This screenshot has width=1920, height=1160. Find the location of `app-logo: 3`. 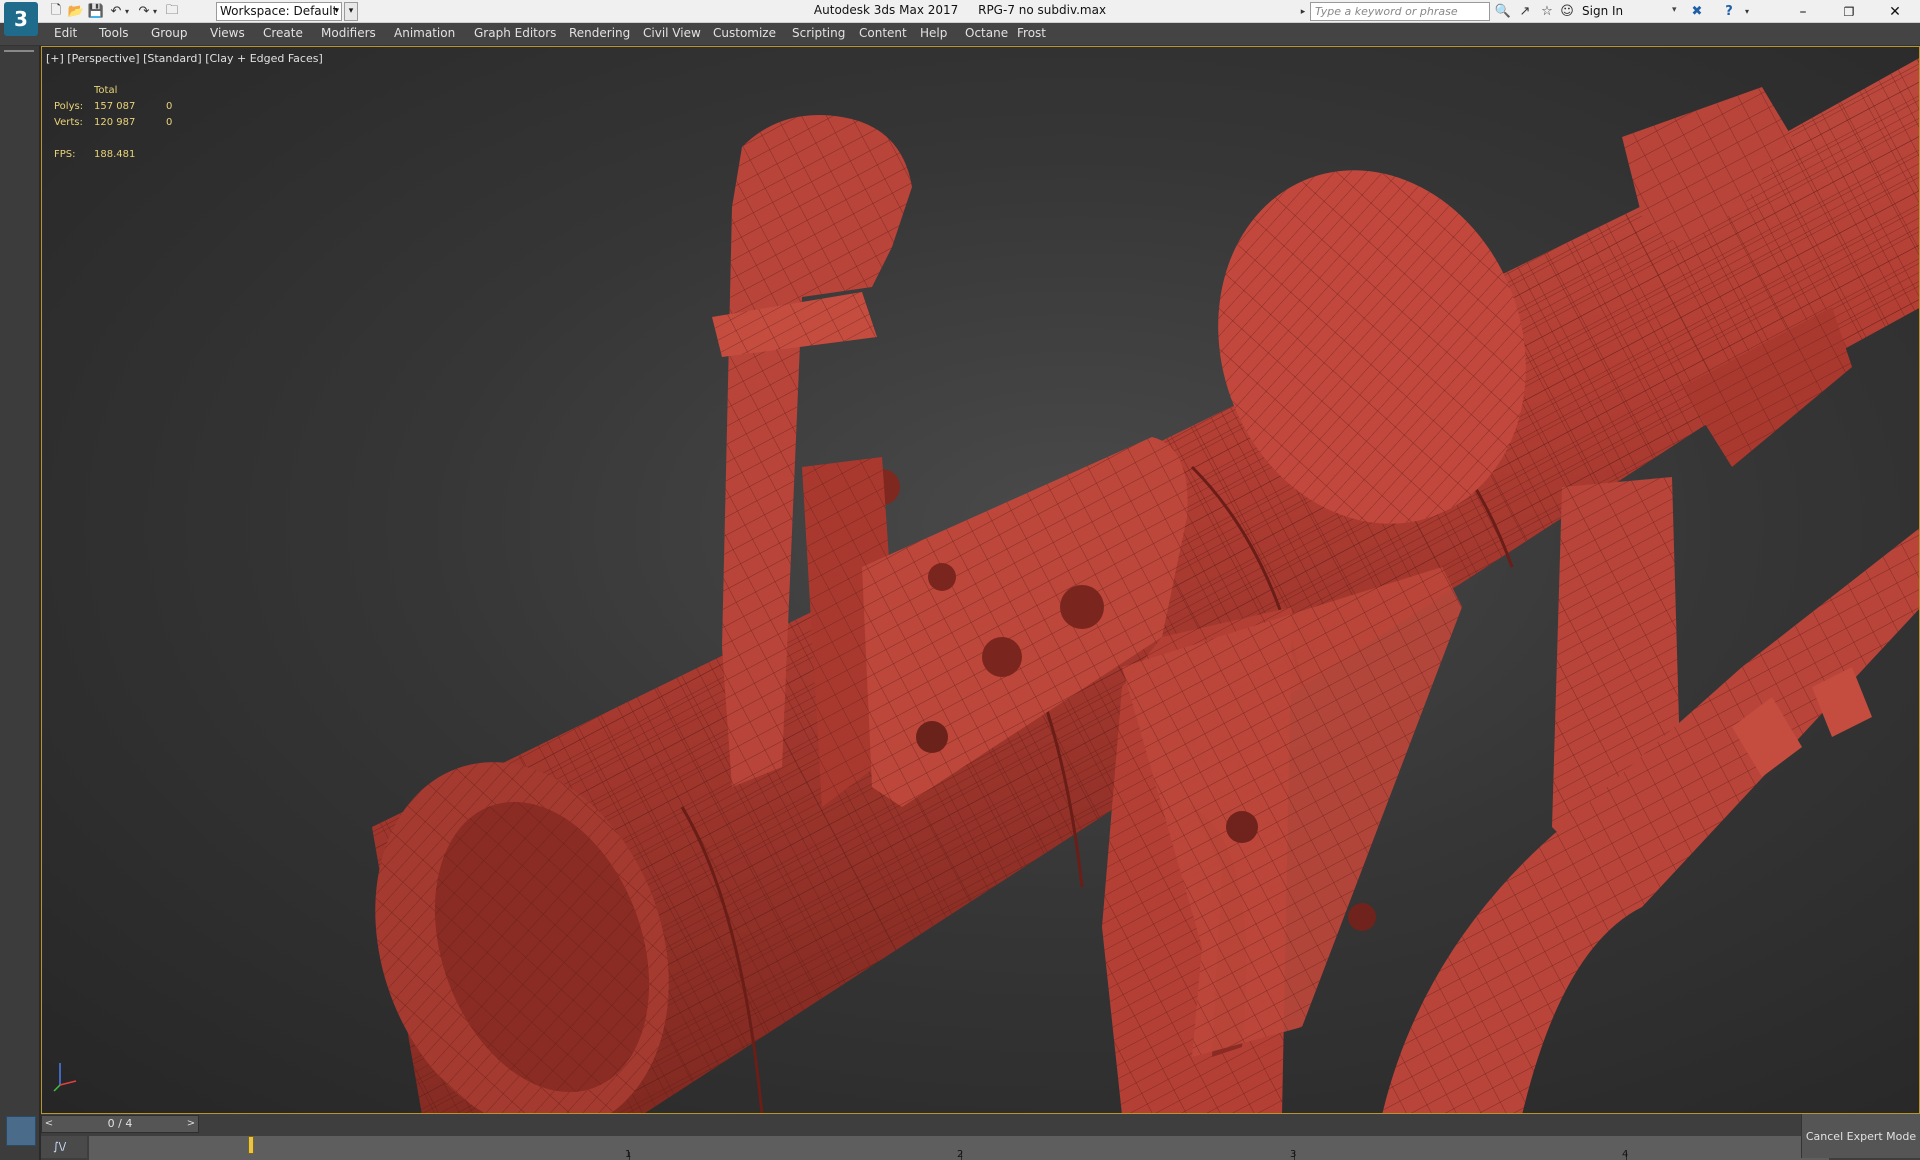

app-logo: 3 is located at coordinates (21, 19).